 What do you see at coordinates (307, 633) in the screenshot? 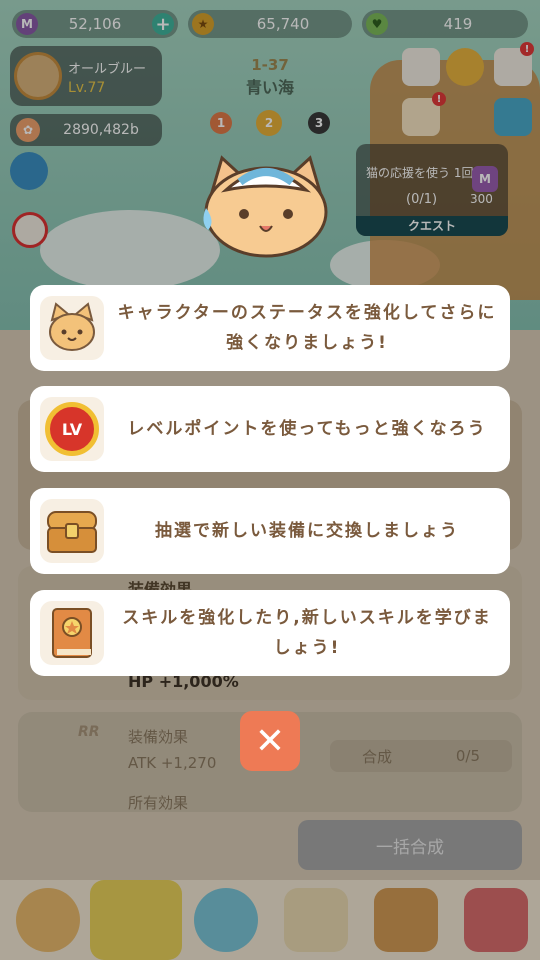
I see `tip-text: スキルを強化したり,新しいスキルを学びましょう!` at bounding box center [307, 633].